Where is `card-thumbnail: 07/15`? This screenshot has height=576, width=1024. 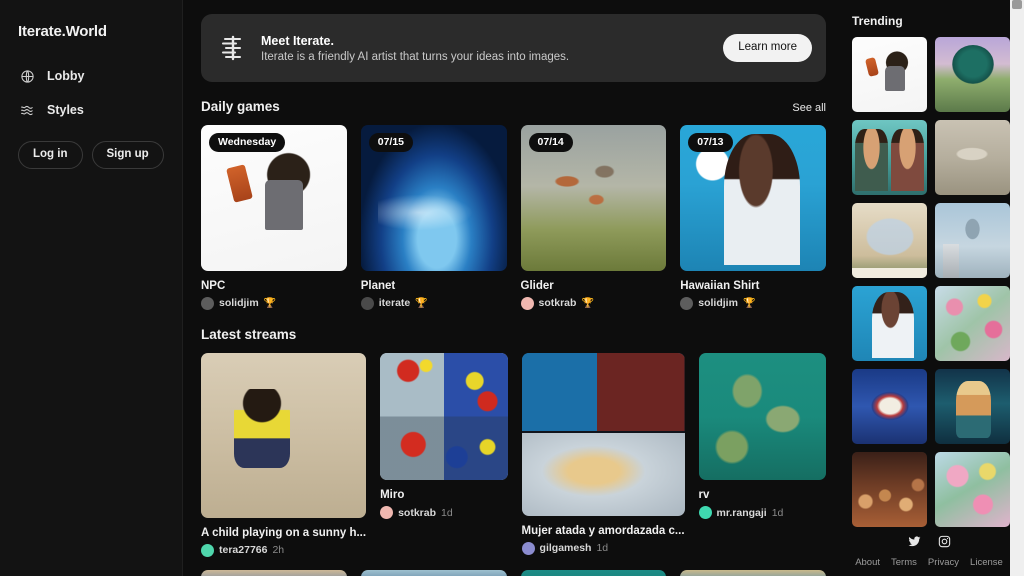 card-thumbnail: 07/15 is located at coordinates (433, 198).